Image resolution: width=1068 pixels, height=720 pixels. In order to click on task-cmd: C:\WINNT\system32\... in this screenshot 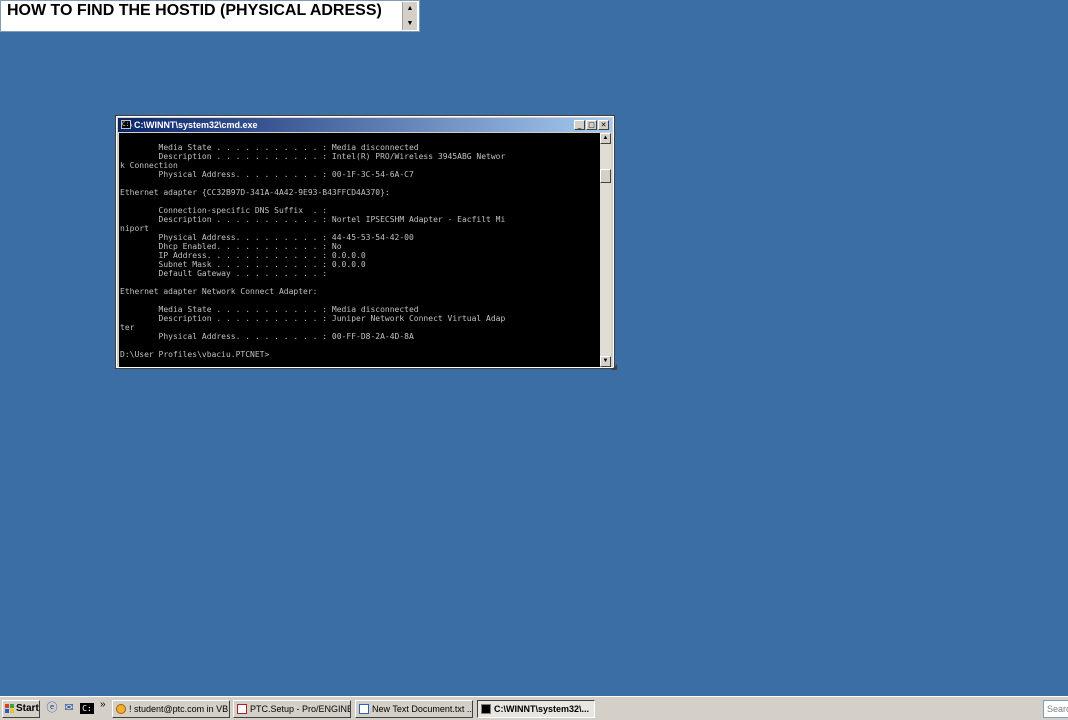, I will do `click(536, 709)`.